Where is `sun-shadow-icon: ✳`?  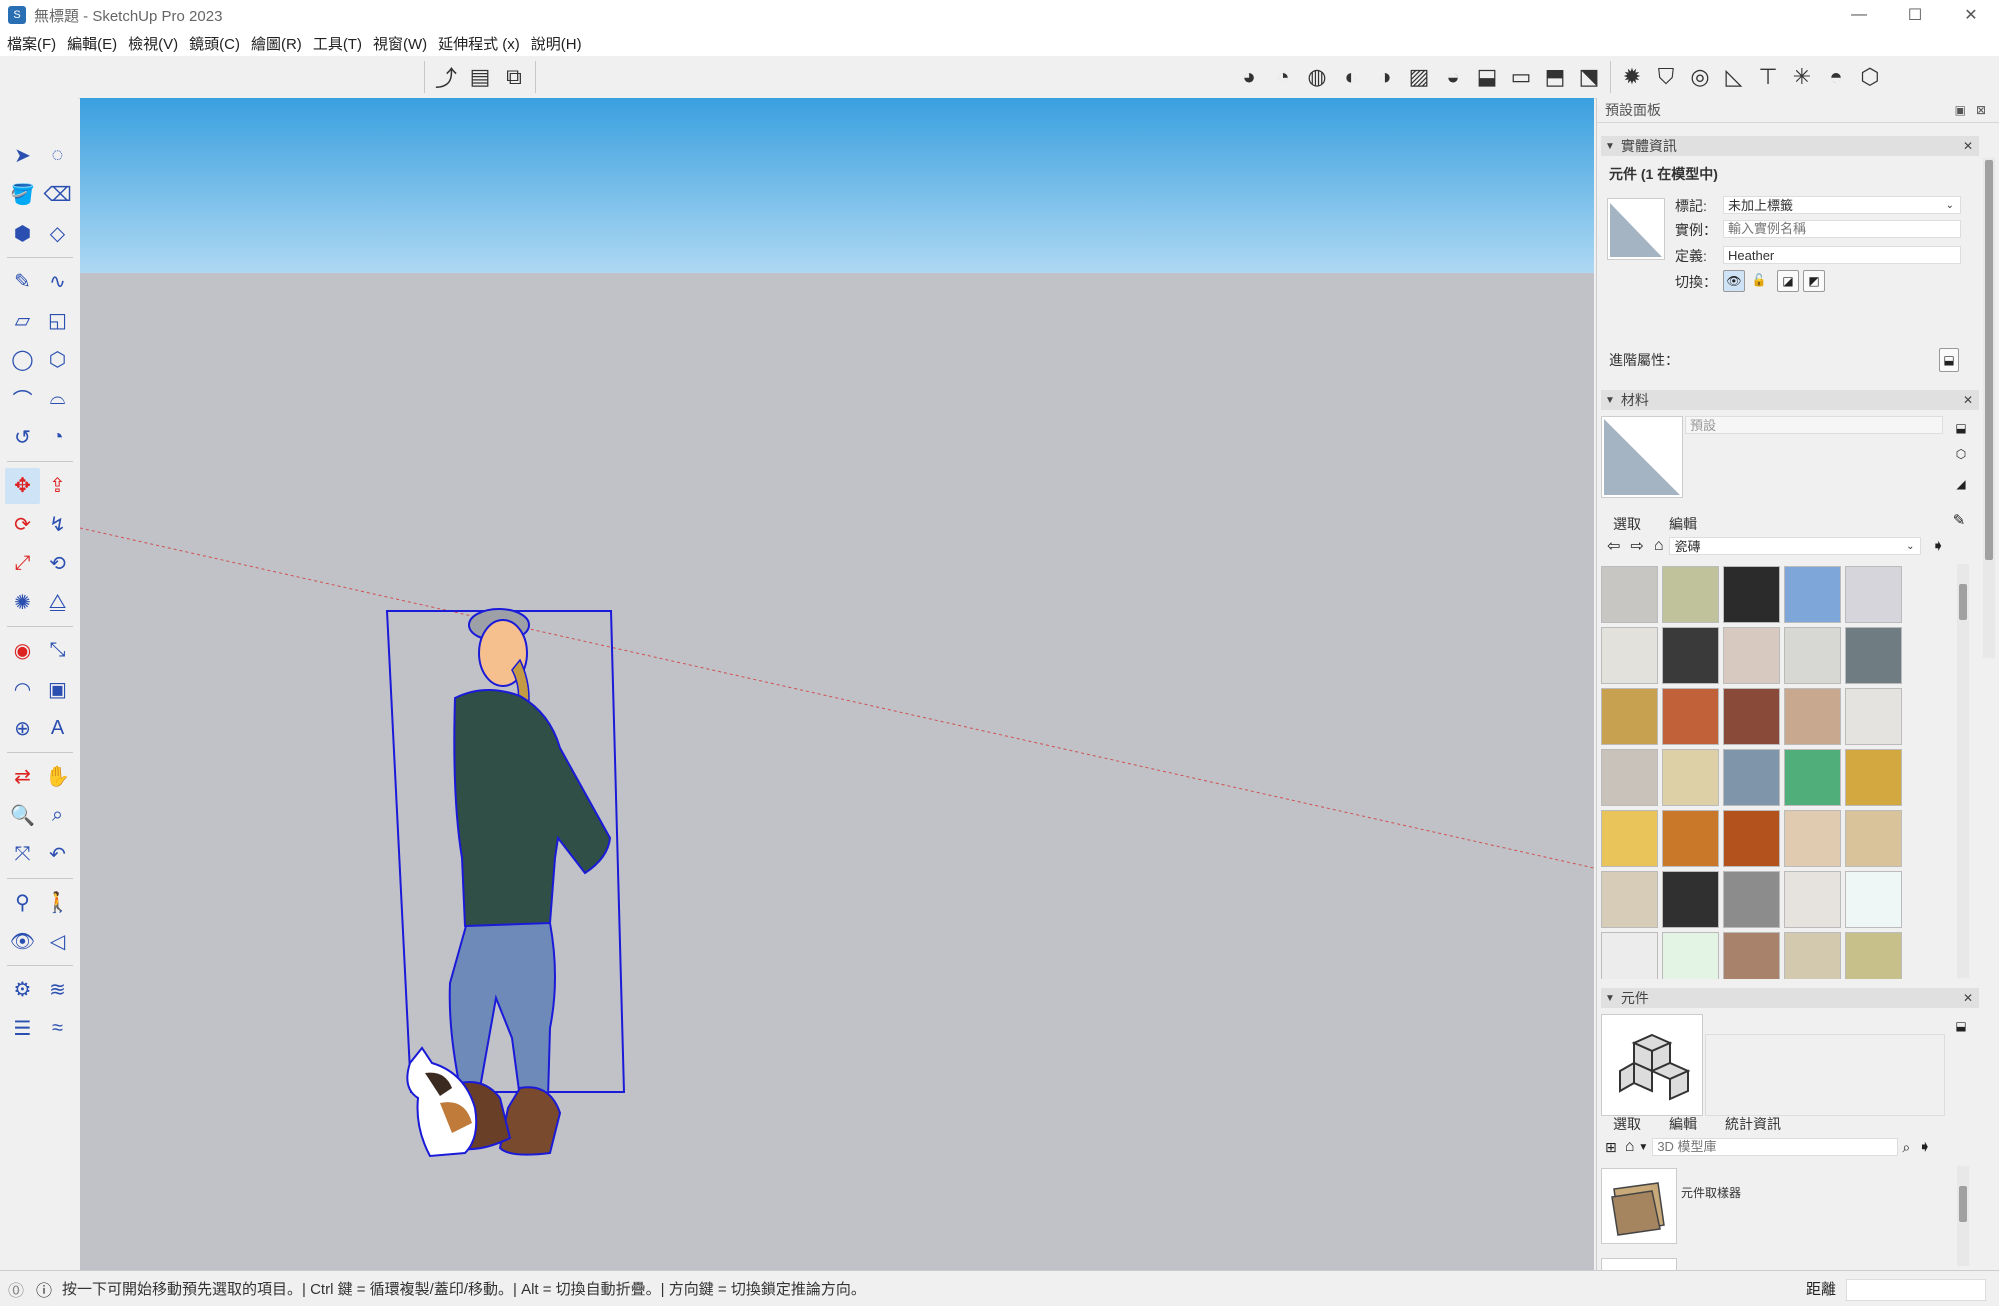
sun-shadow-icon: ✳ is located at coordinates (1802, 77).